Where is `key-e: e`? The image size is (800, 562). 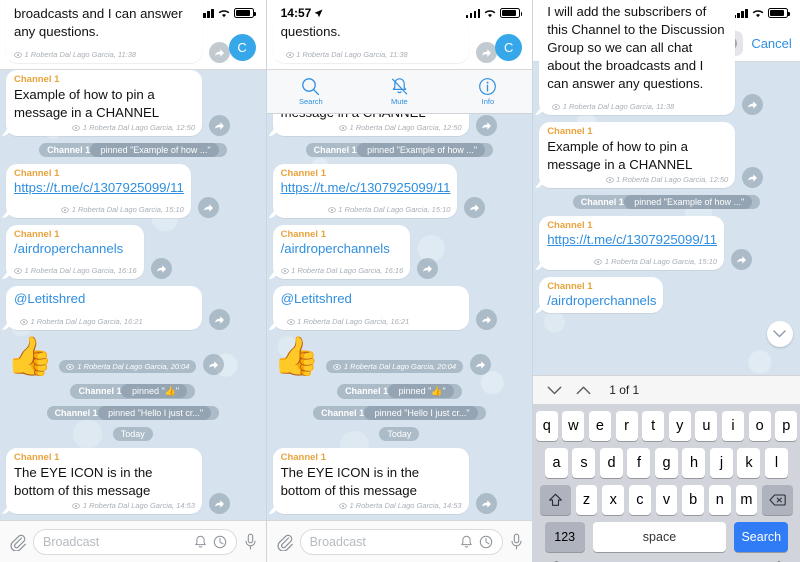 key-e: e is located at coordinates (600, 426).